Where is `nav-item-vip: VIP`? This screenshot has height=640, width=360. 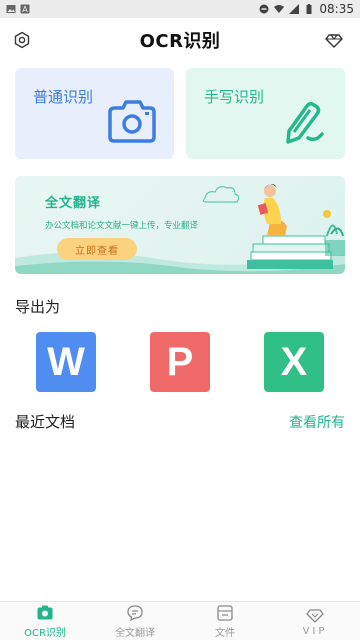
nav-item-vip: VIP is located at coordinates (315, 621).